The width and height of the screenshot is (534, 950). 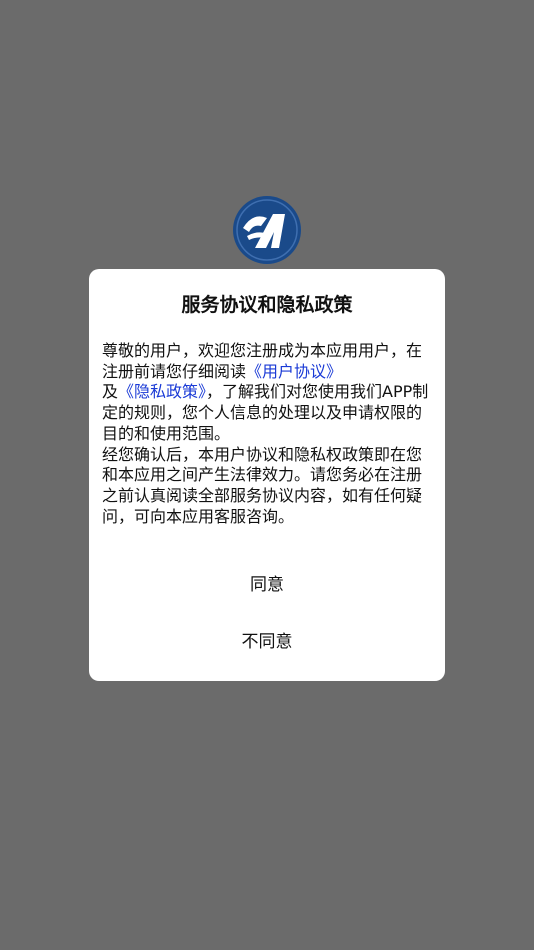 I want to click on body-text-and: 及, so click(x=110, y=392).